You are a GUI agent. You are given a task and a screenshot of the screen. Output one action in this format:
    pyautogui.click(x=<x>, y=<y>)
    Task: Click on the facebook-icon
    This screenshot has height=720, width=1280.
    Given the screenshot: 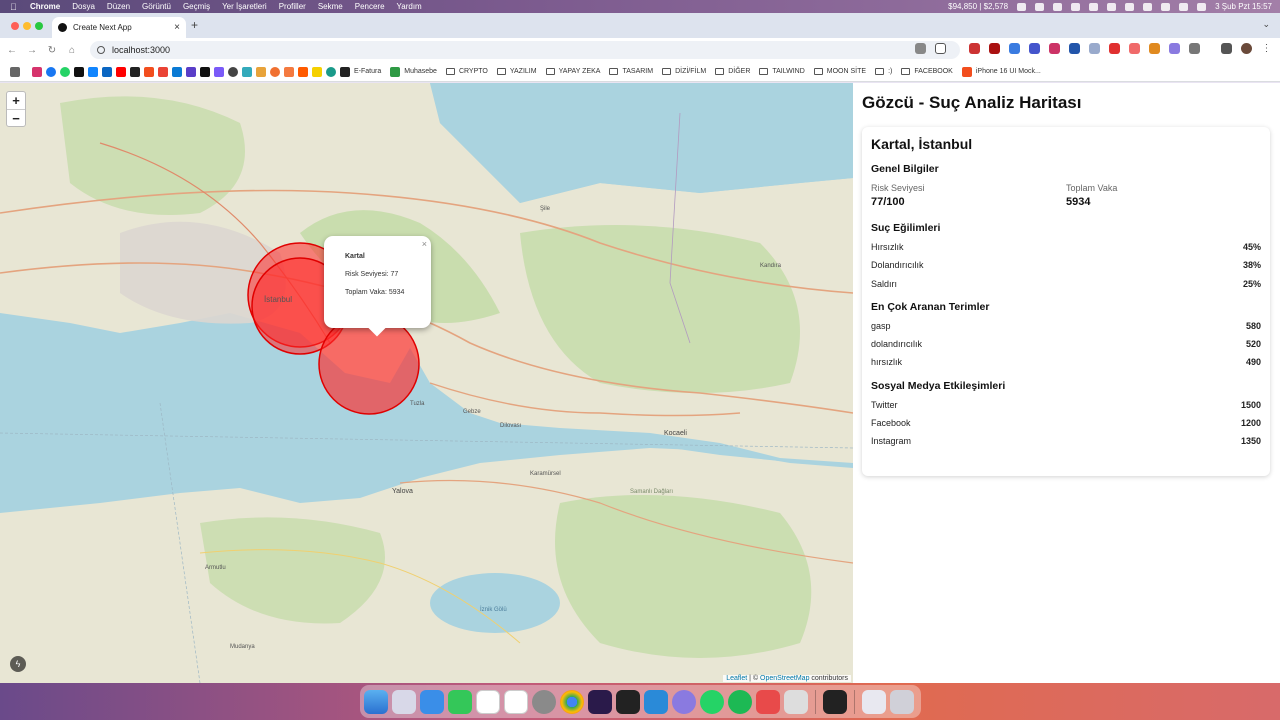 What is the action you would take?
    pyautogui.click(x=51, y=71)
    